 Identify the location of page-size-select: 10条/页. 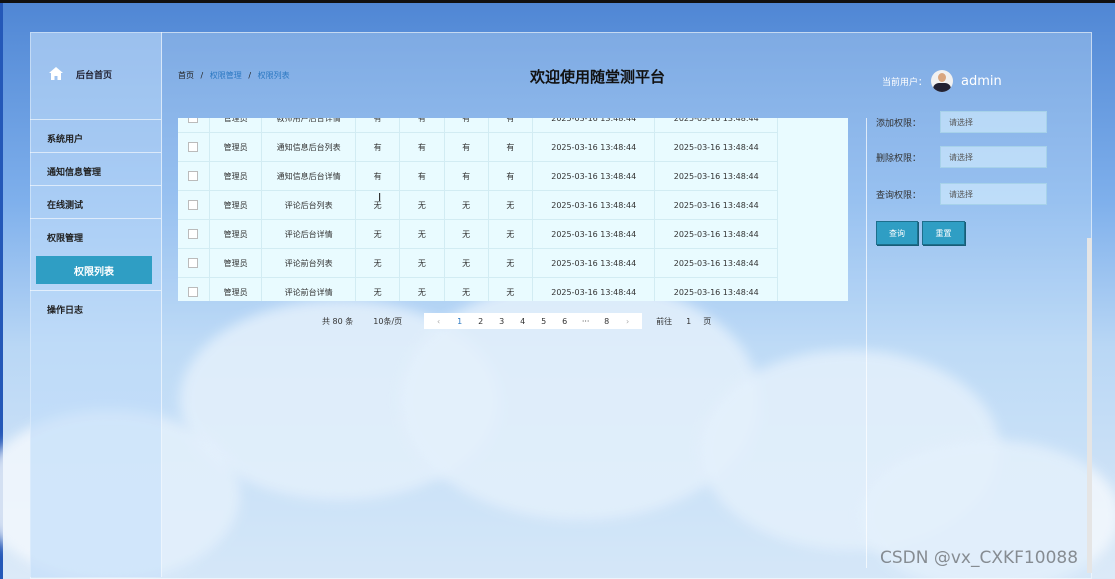
(387, 321).